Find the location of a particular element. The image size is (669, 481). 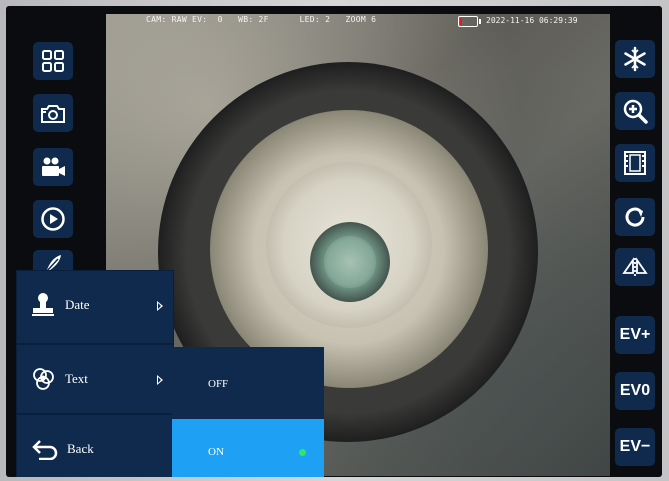

freeze-button is located at coordinates (635, 59).